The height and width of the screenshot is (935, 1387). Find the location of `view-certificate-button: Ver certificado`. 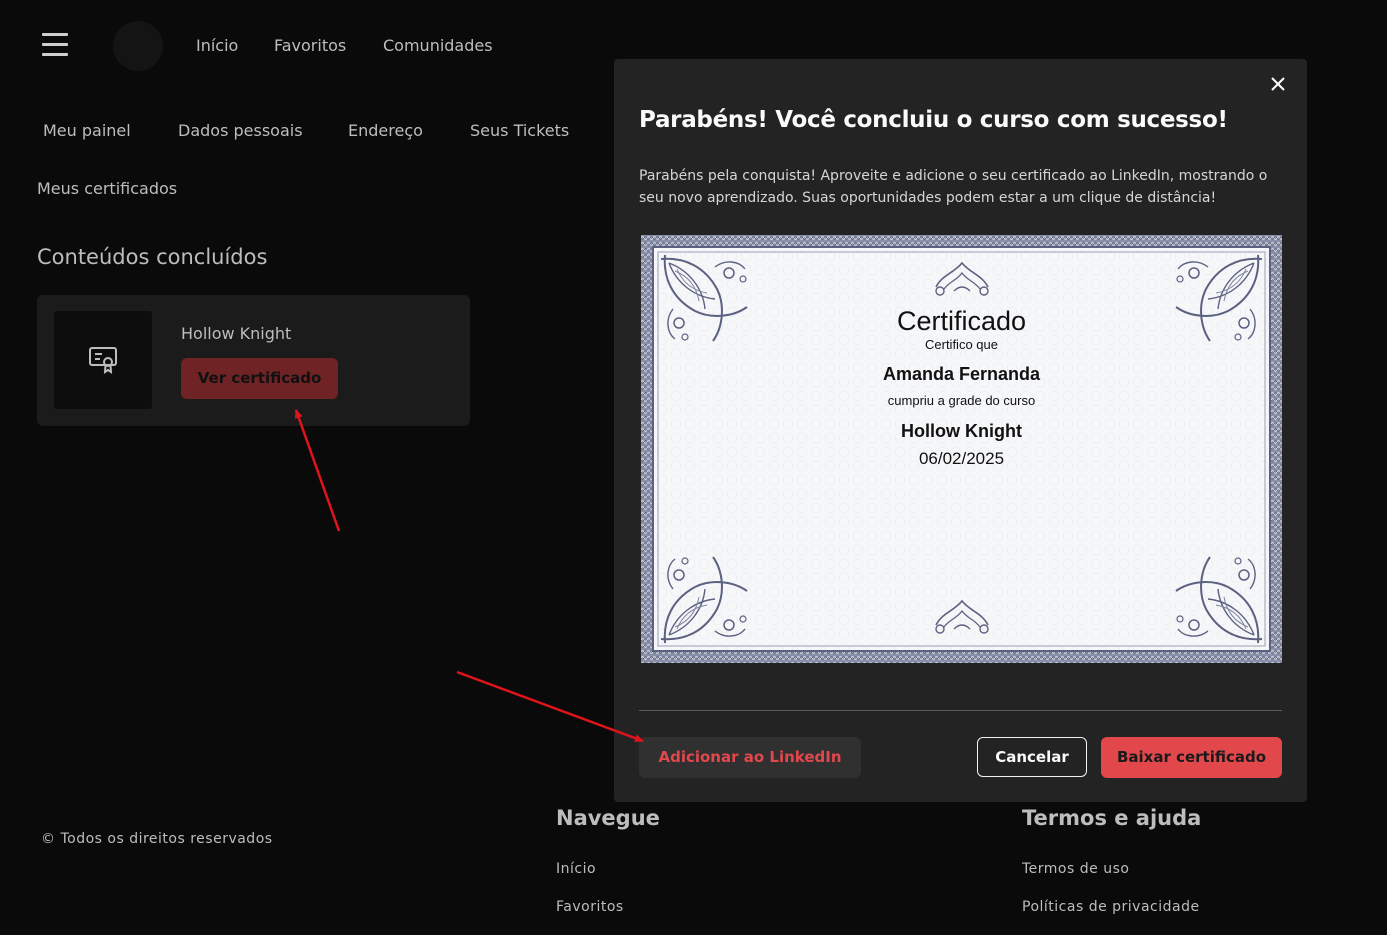

view-certificate-button: Ver certificado is located at coordinates (259, 378).